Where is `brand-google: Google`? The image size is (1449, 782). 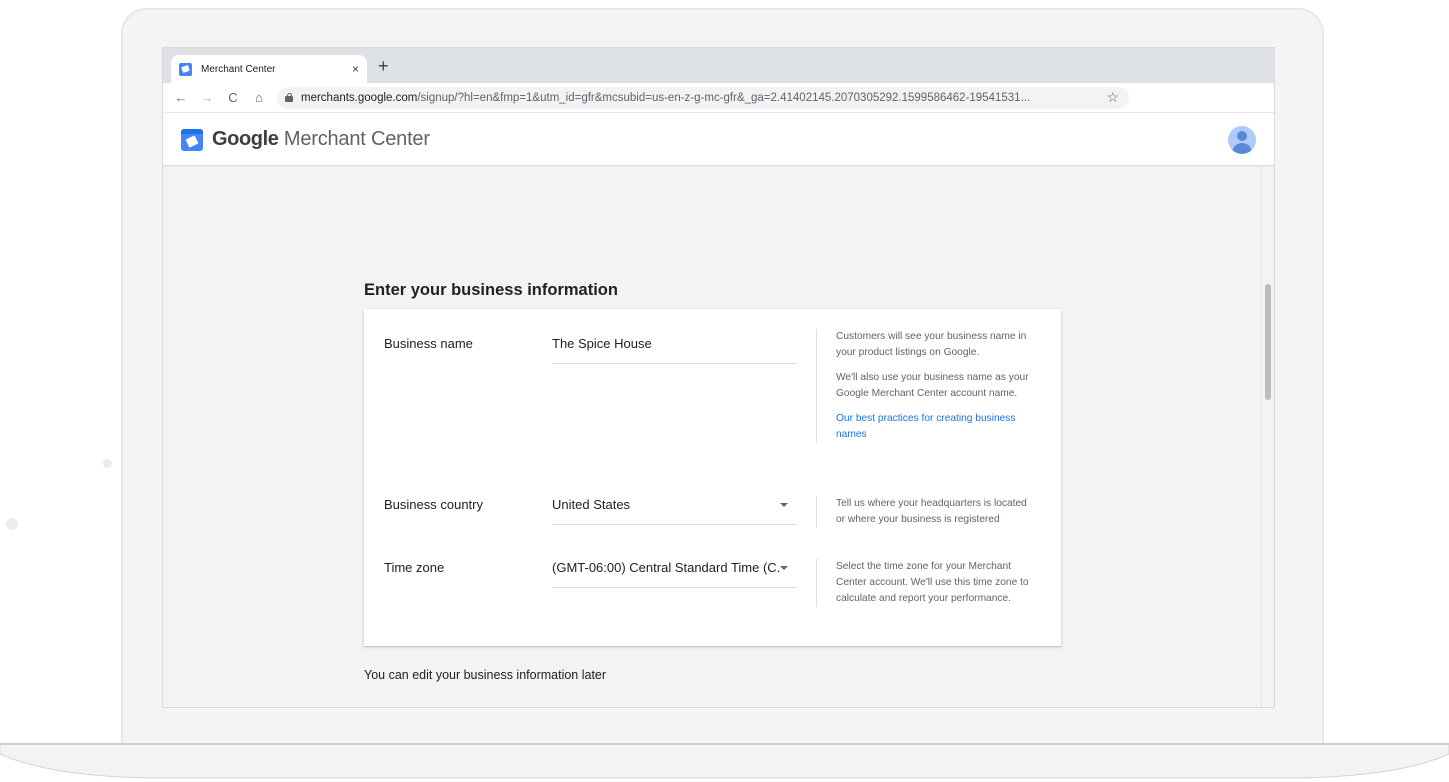
brand-google: Google is located at coordinates (245, 139).